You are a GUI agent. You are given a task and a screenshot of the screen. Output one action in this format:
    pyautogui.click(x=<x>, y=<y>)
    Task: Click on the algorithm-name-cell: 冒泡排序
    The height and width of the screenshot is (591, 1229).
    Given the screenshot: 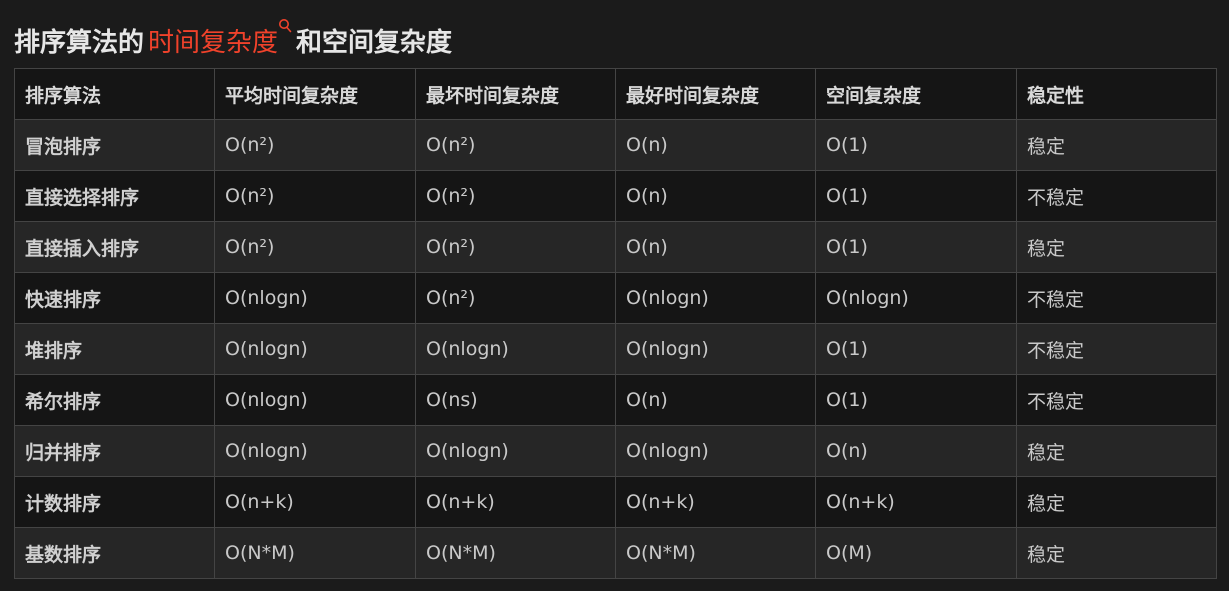 What is the action you would take?
    pyautogui.click(x=114, y=145)
    